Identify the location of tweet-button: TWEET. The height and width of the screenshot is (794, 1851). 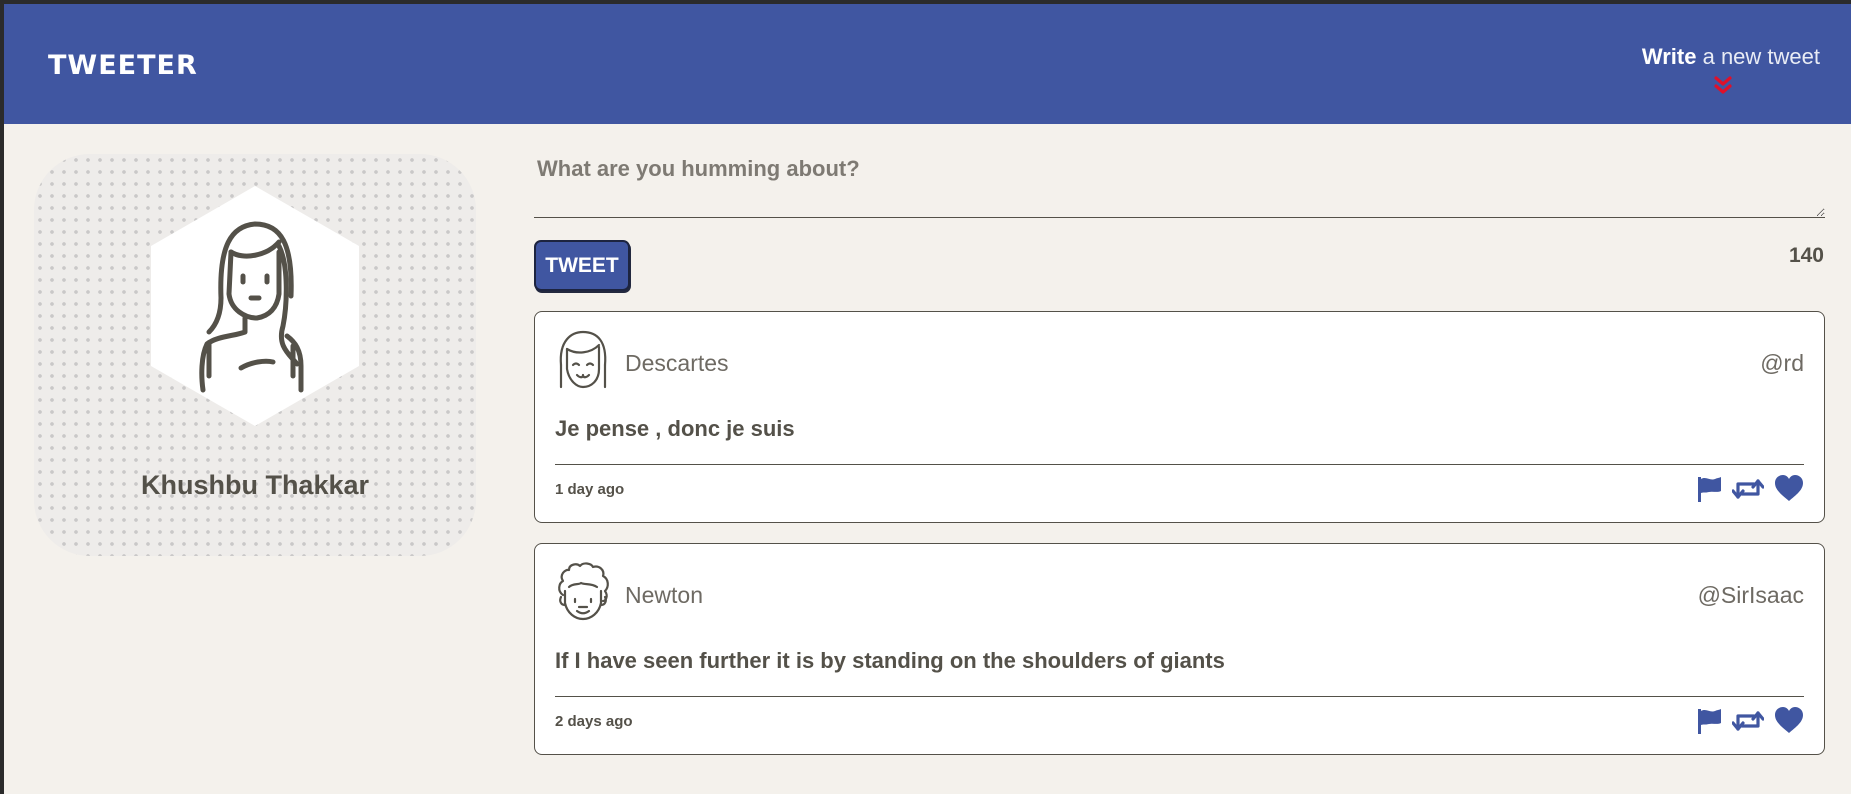
(582, 265).